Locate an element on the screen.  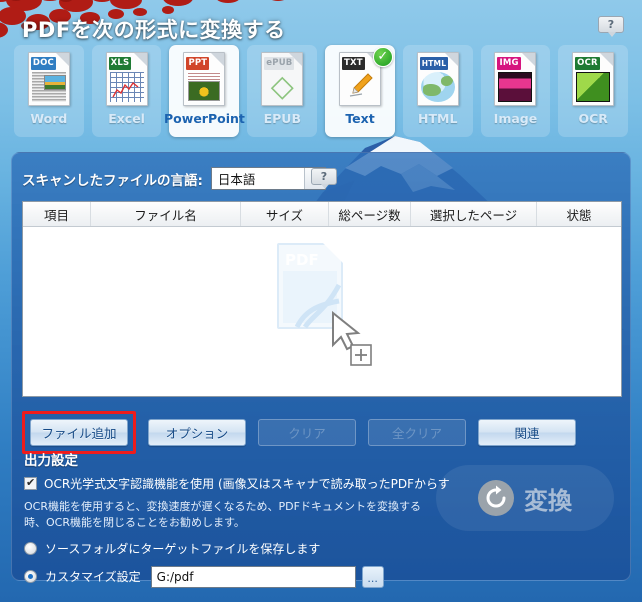
column-header-status: 状態 is located at coordinates (579, 214).